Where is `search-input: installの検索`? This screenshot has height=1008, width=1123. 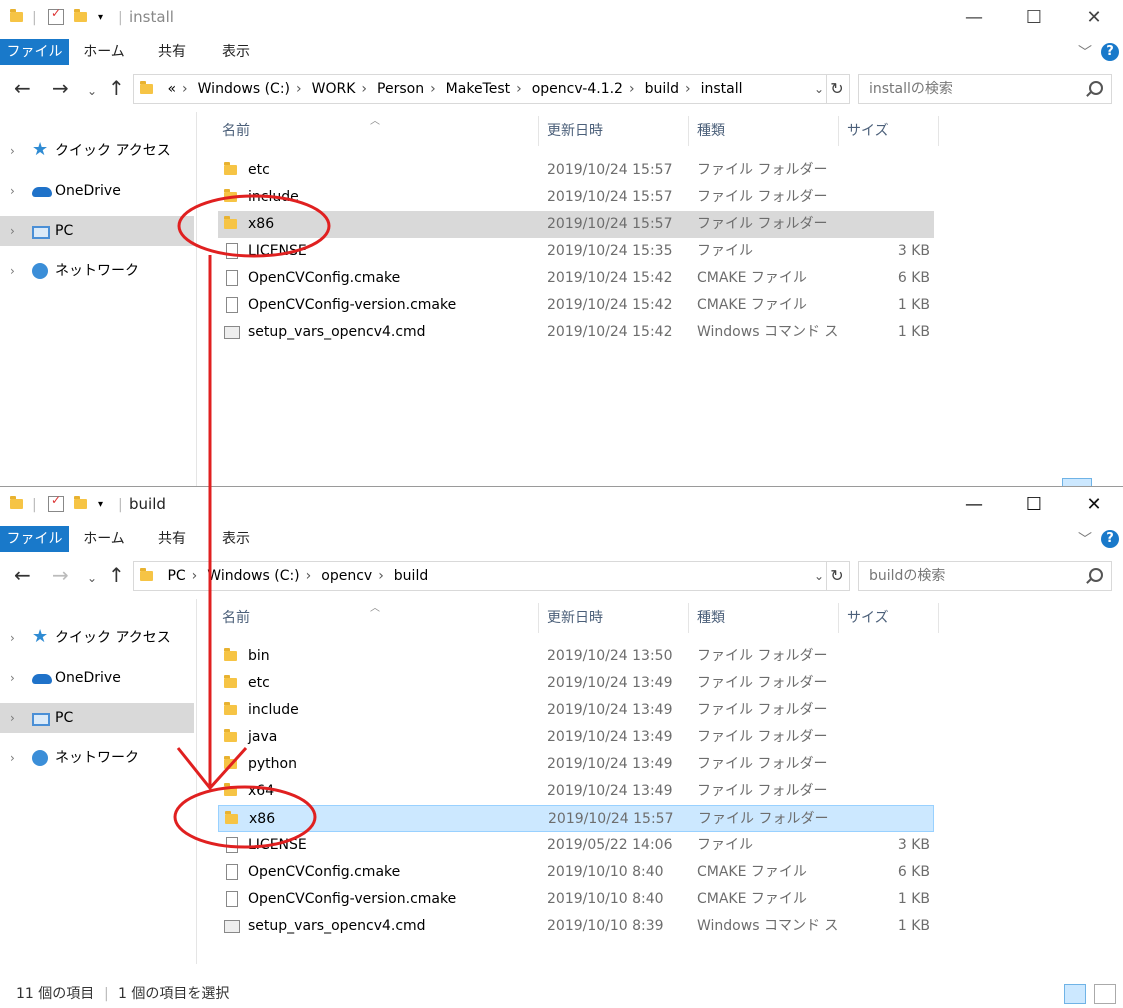
search-input: installの検索 is located at coordinates (985, 89).